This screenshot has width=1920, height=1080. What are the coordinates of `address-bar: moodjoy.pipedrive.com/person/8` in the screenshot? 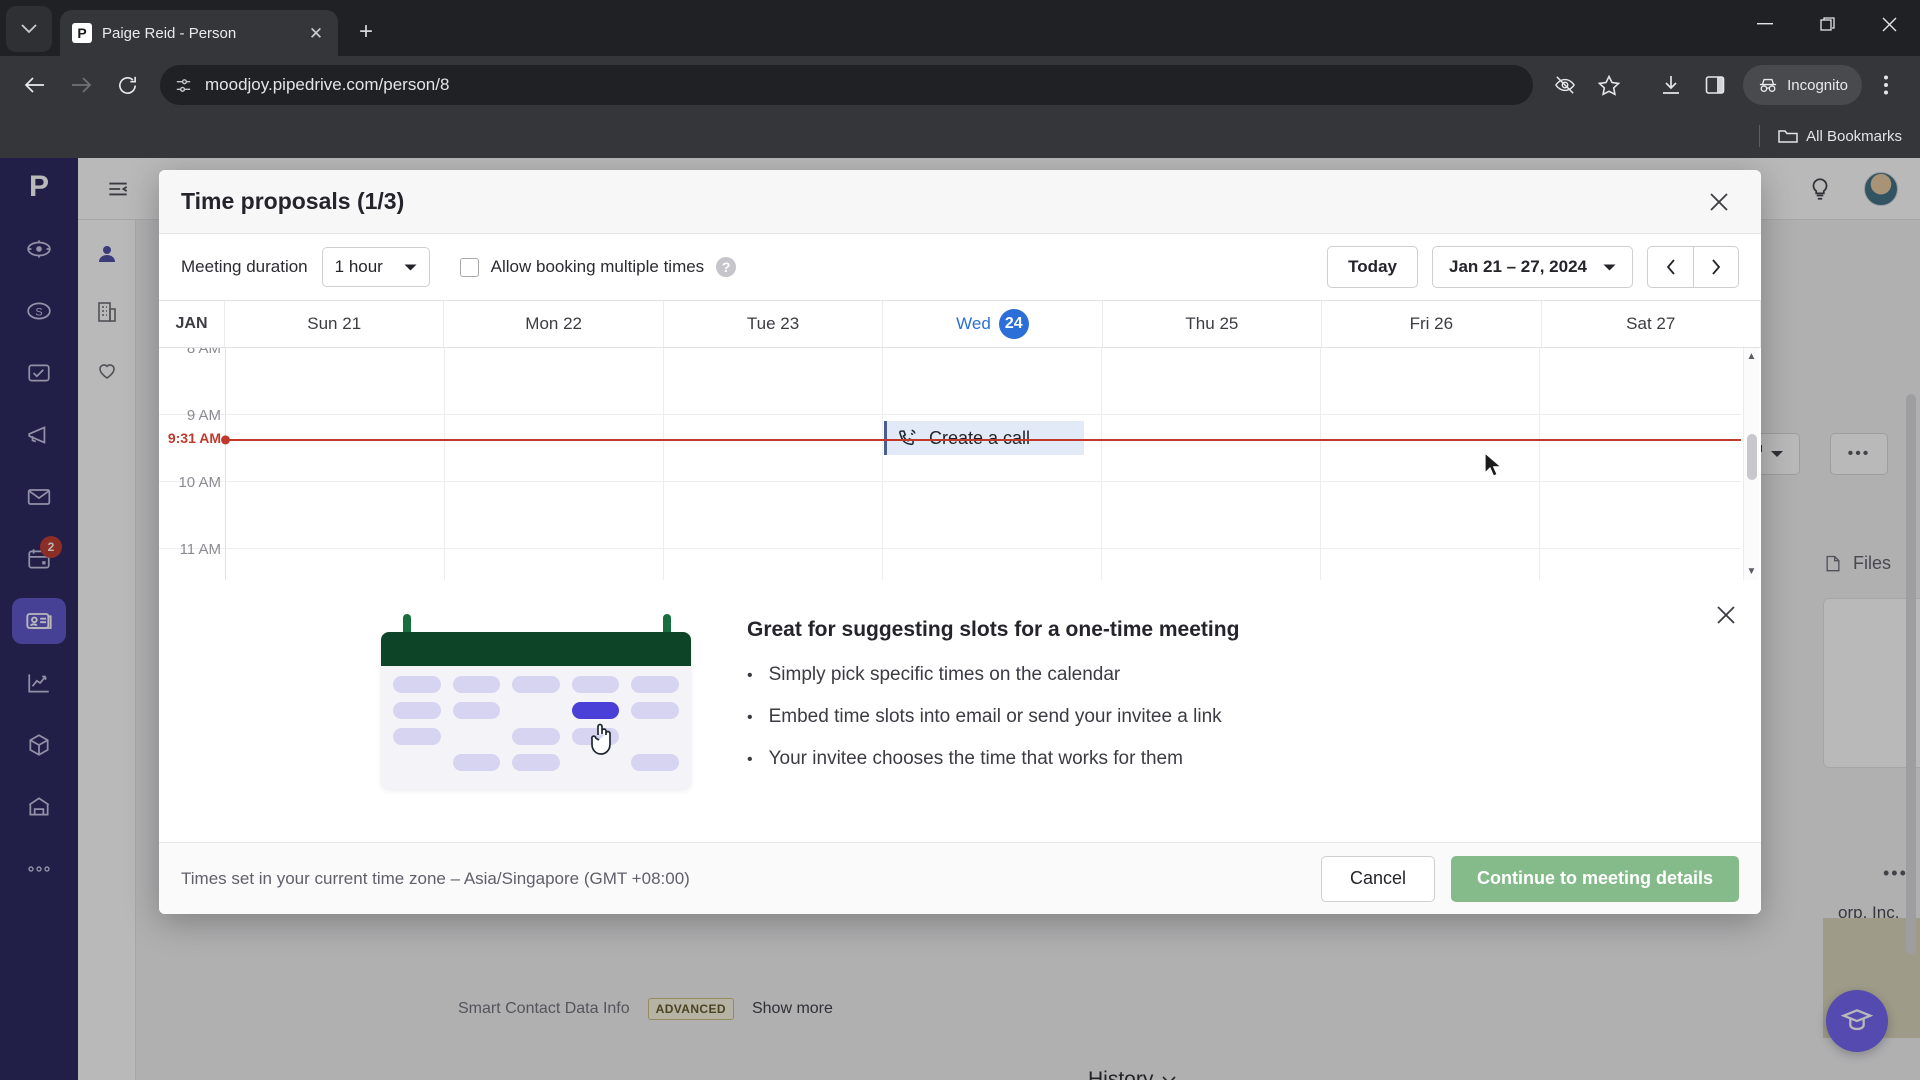 It's located at (847, 85).